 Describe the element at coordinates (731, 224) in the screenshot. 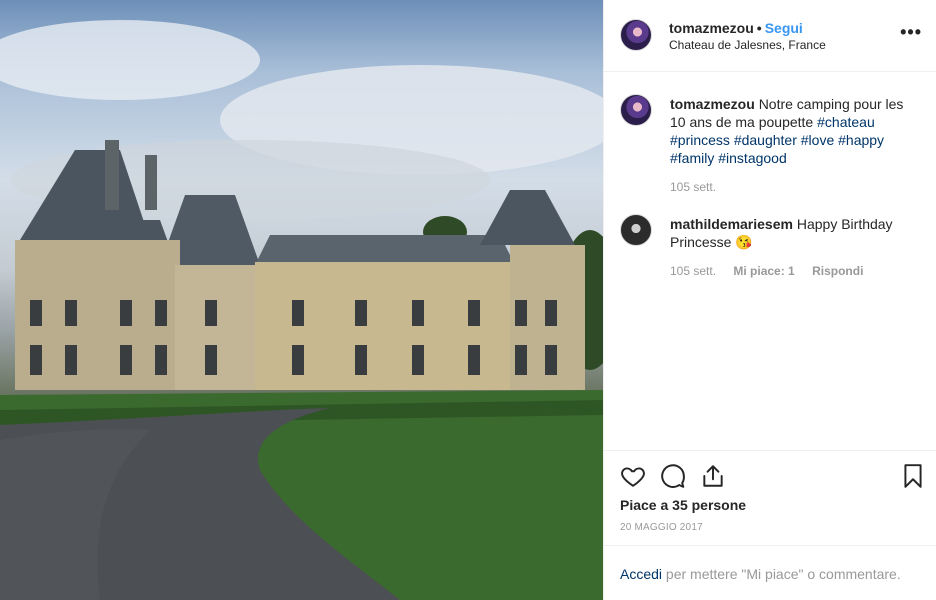

I see `comment-username: mathildemariesem` at that location.